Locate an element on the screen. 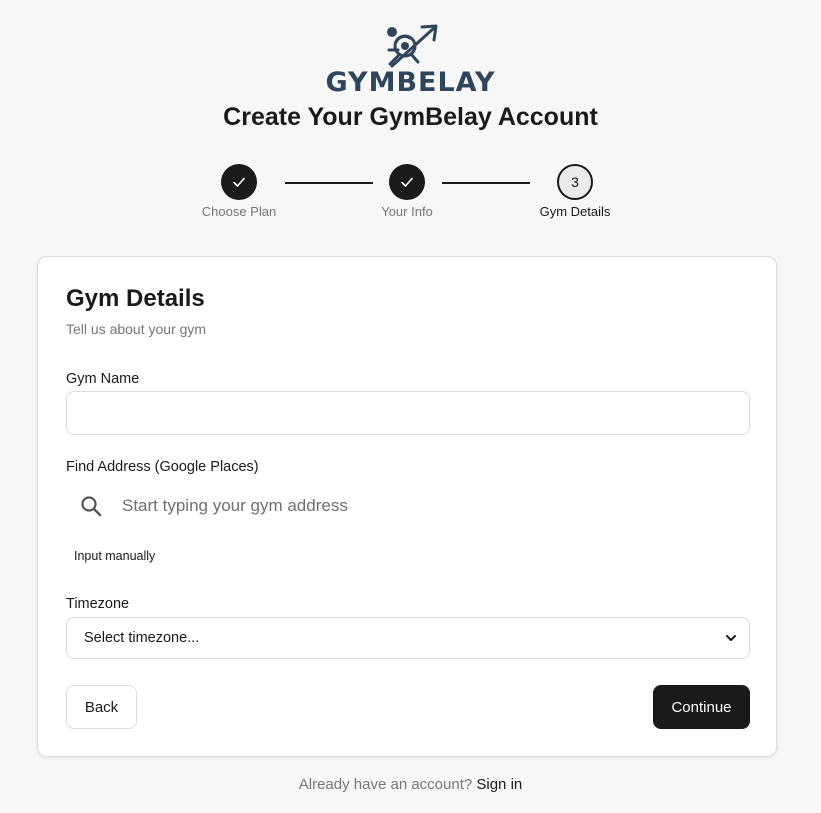 The image size is (821, 813). brand-logo: GYMBELAY is located at coordinates (410, 59).